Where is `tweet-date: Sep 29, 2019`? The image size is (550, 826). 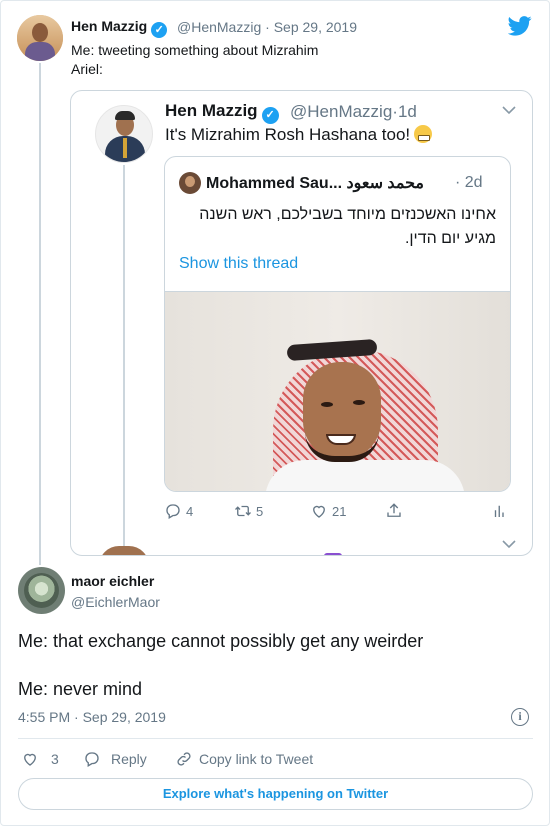 tweet-date: Sep 29, 2019 is located at coordinates (315, 27).